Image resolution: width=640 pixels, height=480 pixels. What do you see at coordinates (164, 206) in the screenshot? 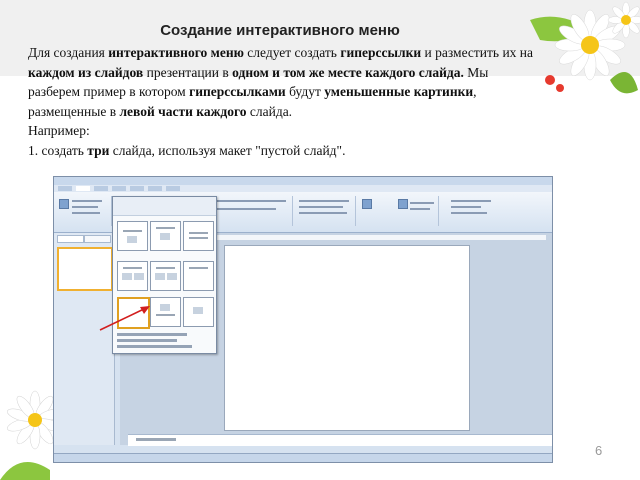
I see `layout-menu-header` at bounding box center [164, 206].